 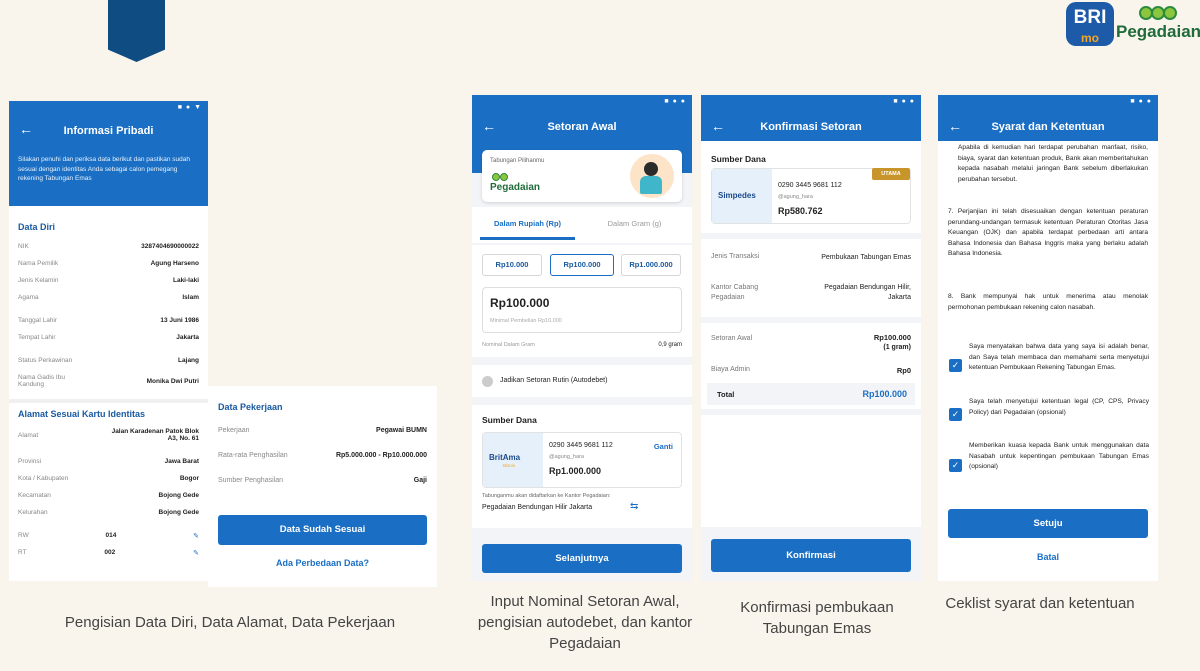 What do you see at coordinates (30, 461) in the screenshot?
I see `row-label: Provinsi` at bounding box center [30, 461].